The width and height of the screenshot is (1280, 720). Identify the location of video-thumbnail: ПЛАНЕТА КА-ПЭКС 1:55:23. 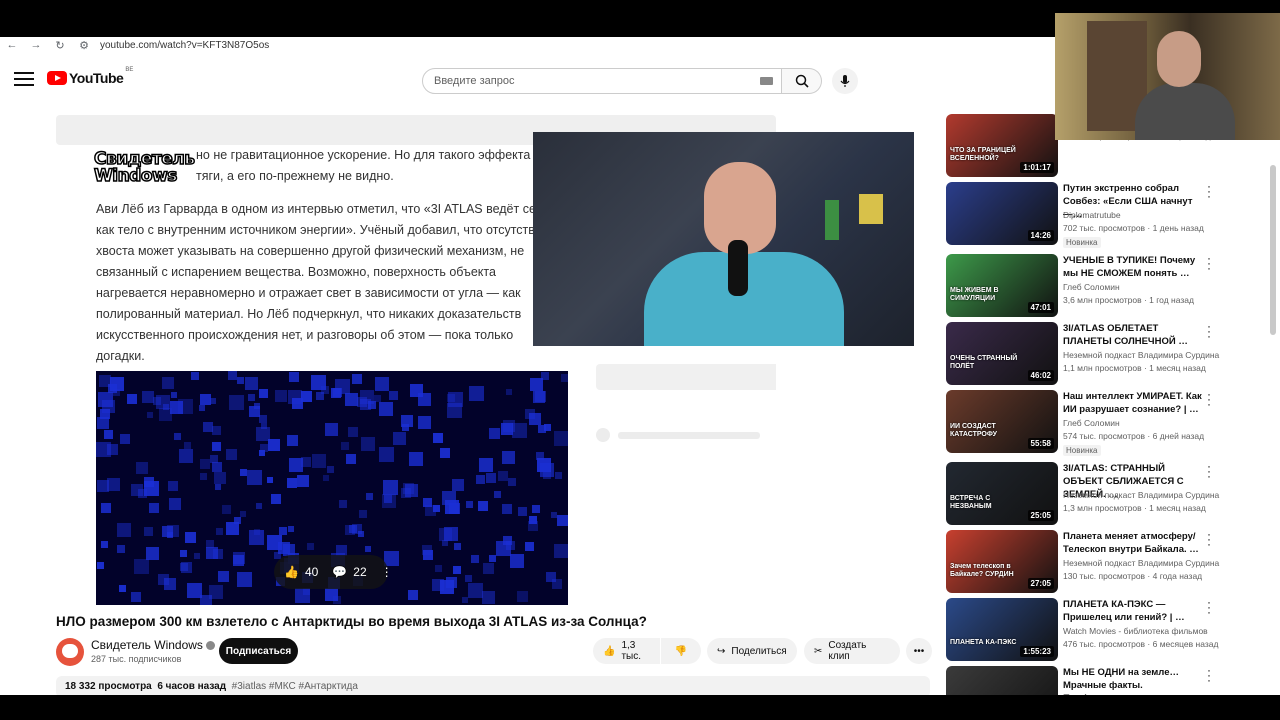
(1002, 629).